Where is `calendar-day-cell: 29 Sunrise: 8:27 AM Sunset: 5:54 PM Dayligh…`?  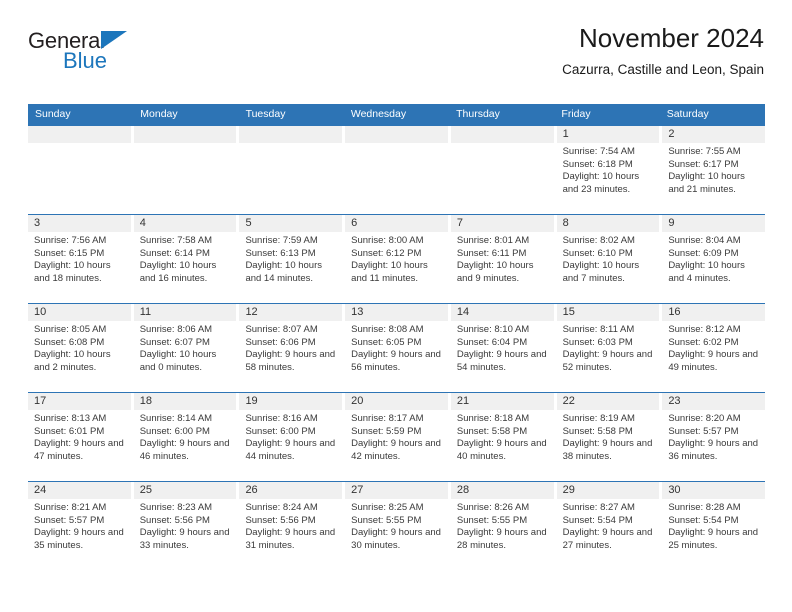 calendar-day-cell: 29 Sunrise: 8:27 AM Sunset: 5:54 PM Dayligh… is located at coordinates (609, 526).